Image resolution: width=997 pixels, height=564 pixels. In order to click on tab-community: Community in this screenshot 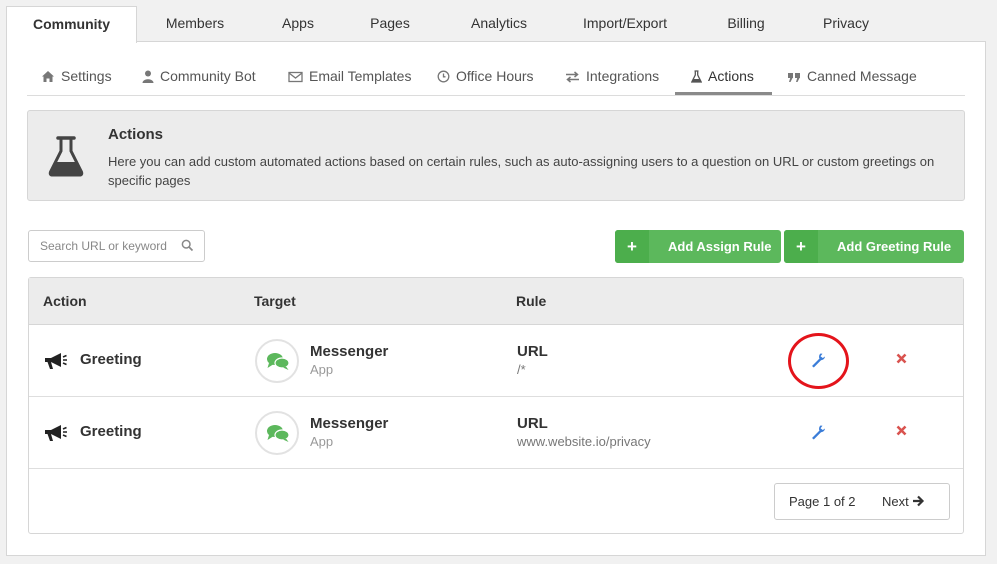, I will do `click(71, 24)`.